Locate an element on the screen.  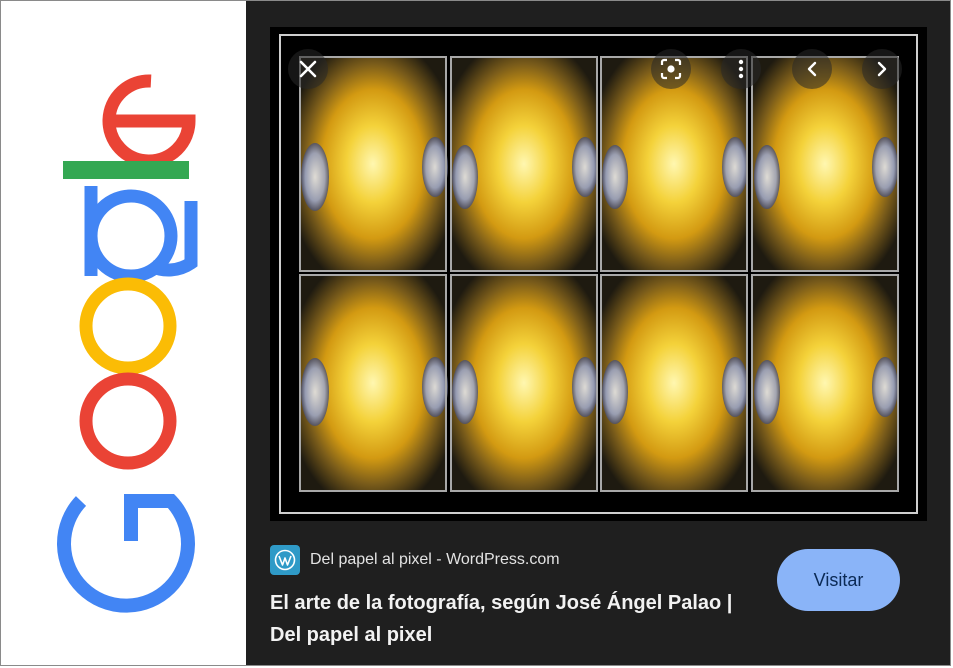
previous-button is located at coordinates (812, 69).